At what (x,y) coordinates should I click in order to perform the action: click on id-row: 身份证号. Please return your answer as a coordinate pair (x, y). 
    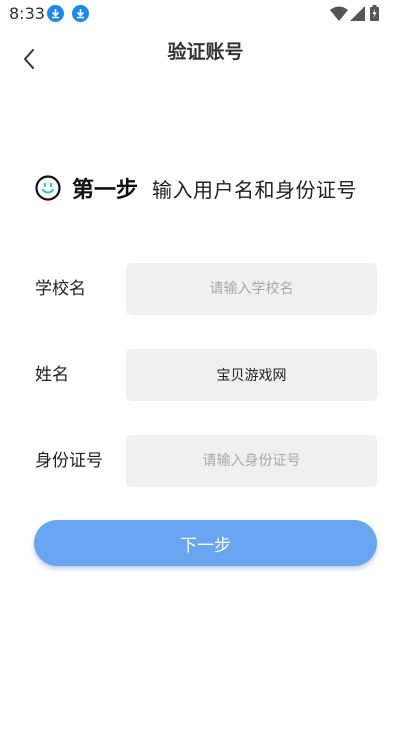
    Looking at the image, I should click on (206, 461).